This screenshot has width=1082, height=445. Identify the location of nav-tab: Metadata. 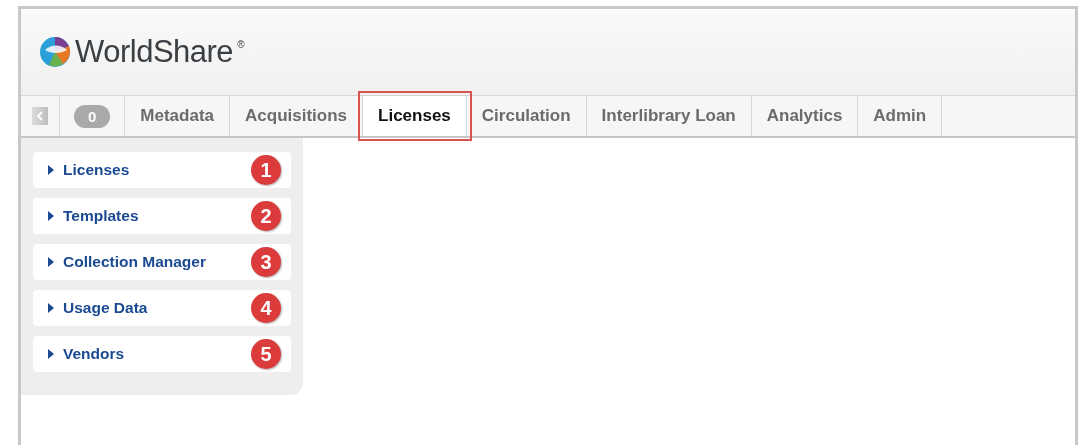
(178, 116).